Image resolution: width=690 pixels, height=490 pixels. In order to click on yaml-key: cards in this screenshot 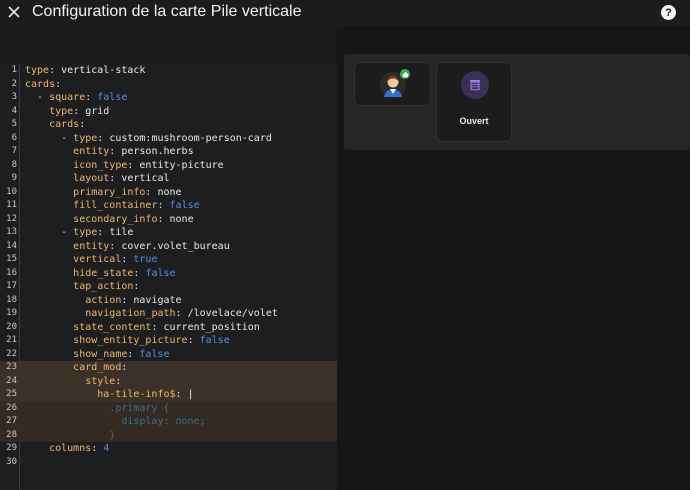, I will do `click(64, 124)`.